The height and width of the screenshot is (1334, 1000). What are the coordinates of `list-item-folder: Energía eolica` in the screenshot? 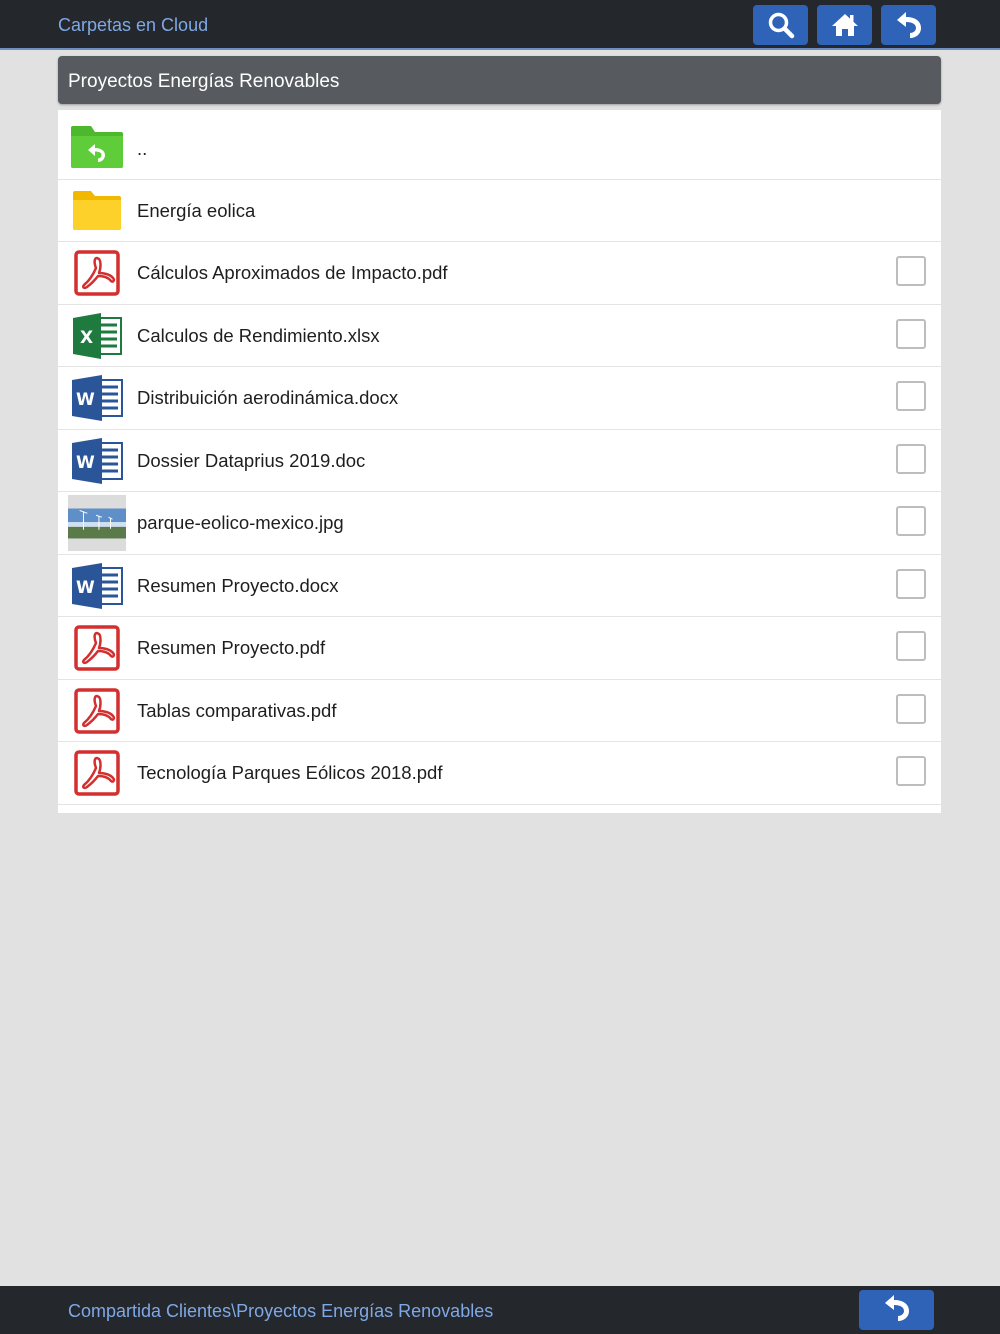 It's located at (499, 211).